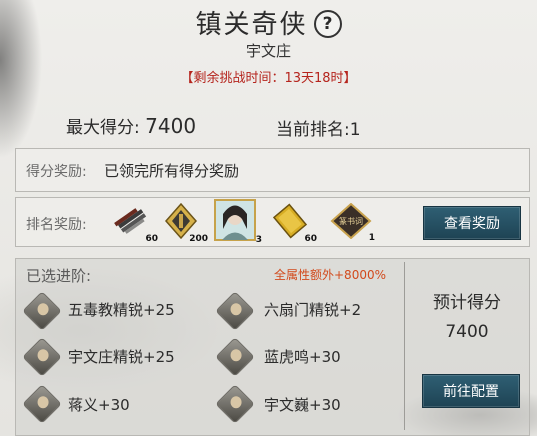 The height and width of the screenshot is (436, 537). I want to click on max-score: 最大得分: 7400, so click(131, 125).